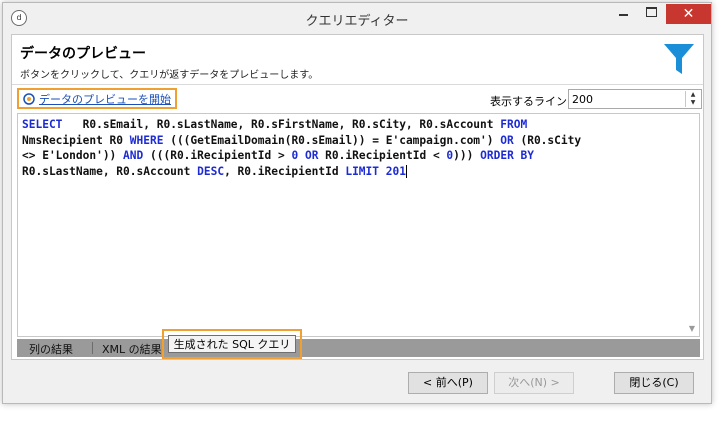  Describe the element at coordinates (105, 99) in the screenshot. I see `start-preview-label: データのプレビューを開始` at that location.